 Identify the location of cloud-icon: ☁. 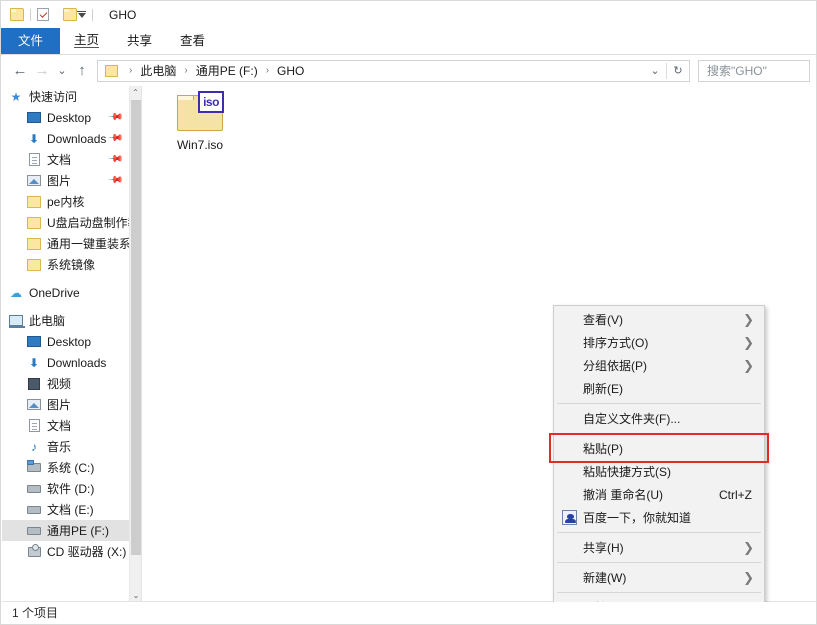
(16, 292).